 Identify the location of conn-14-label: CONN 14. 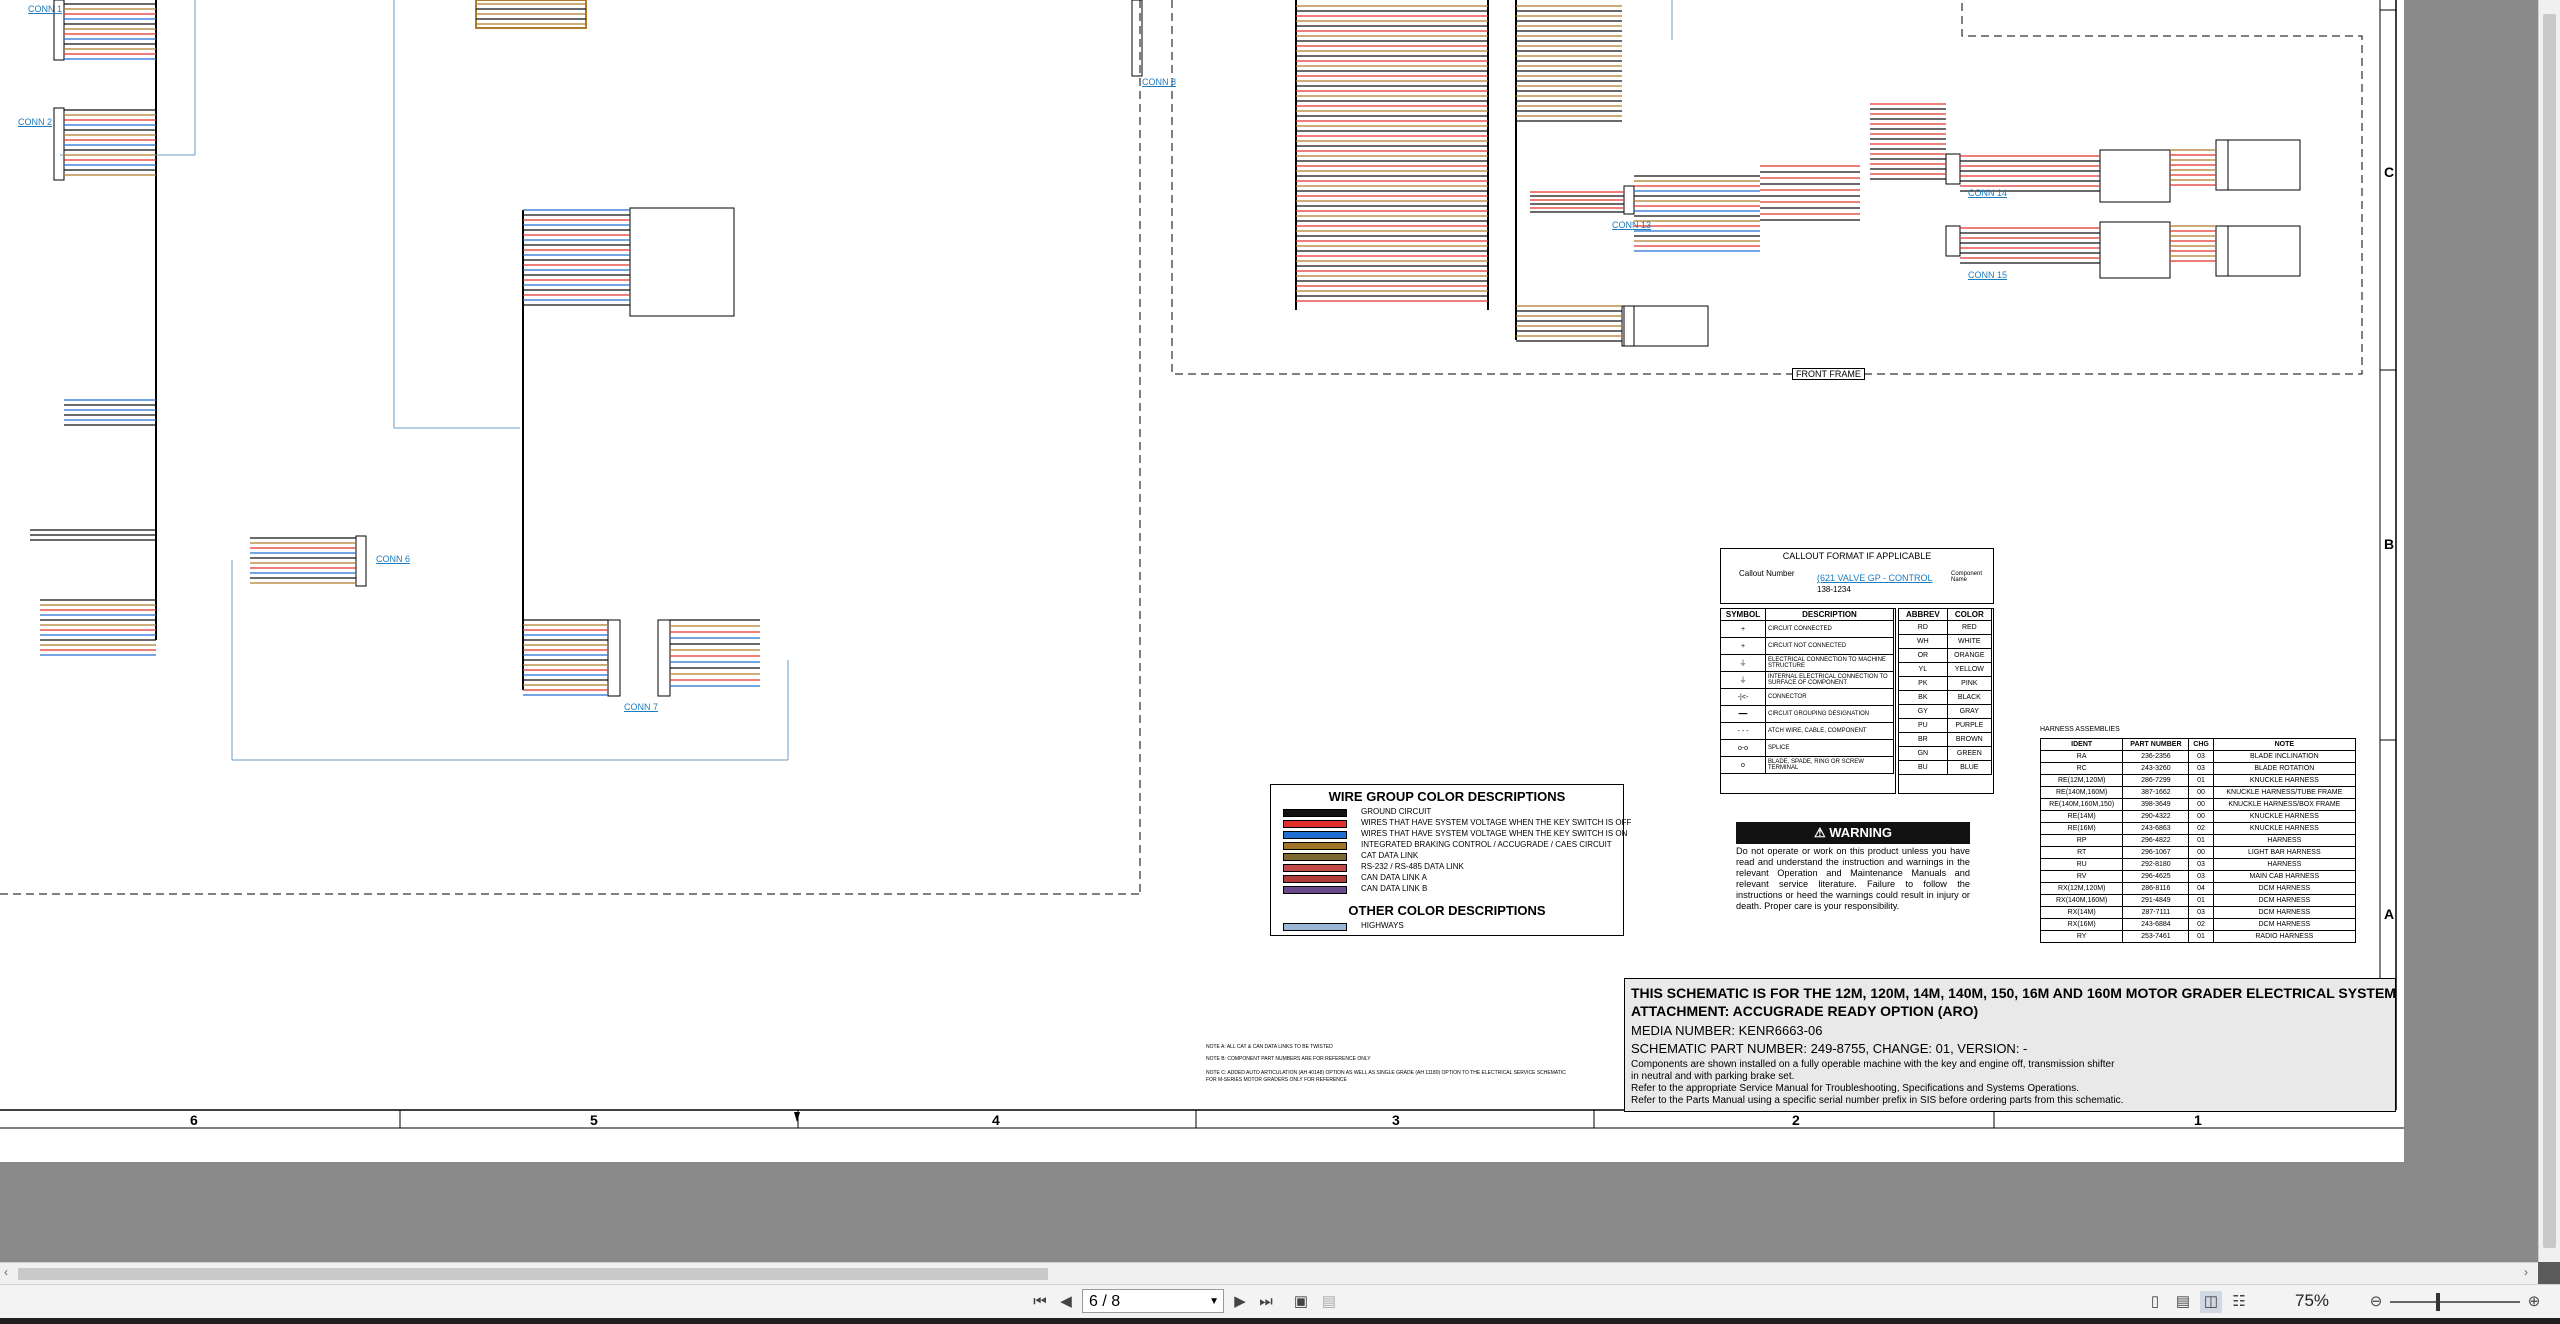
(1987, 193).